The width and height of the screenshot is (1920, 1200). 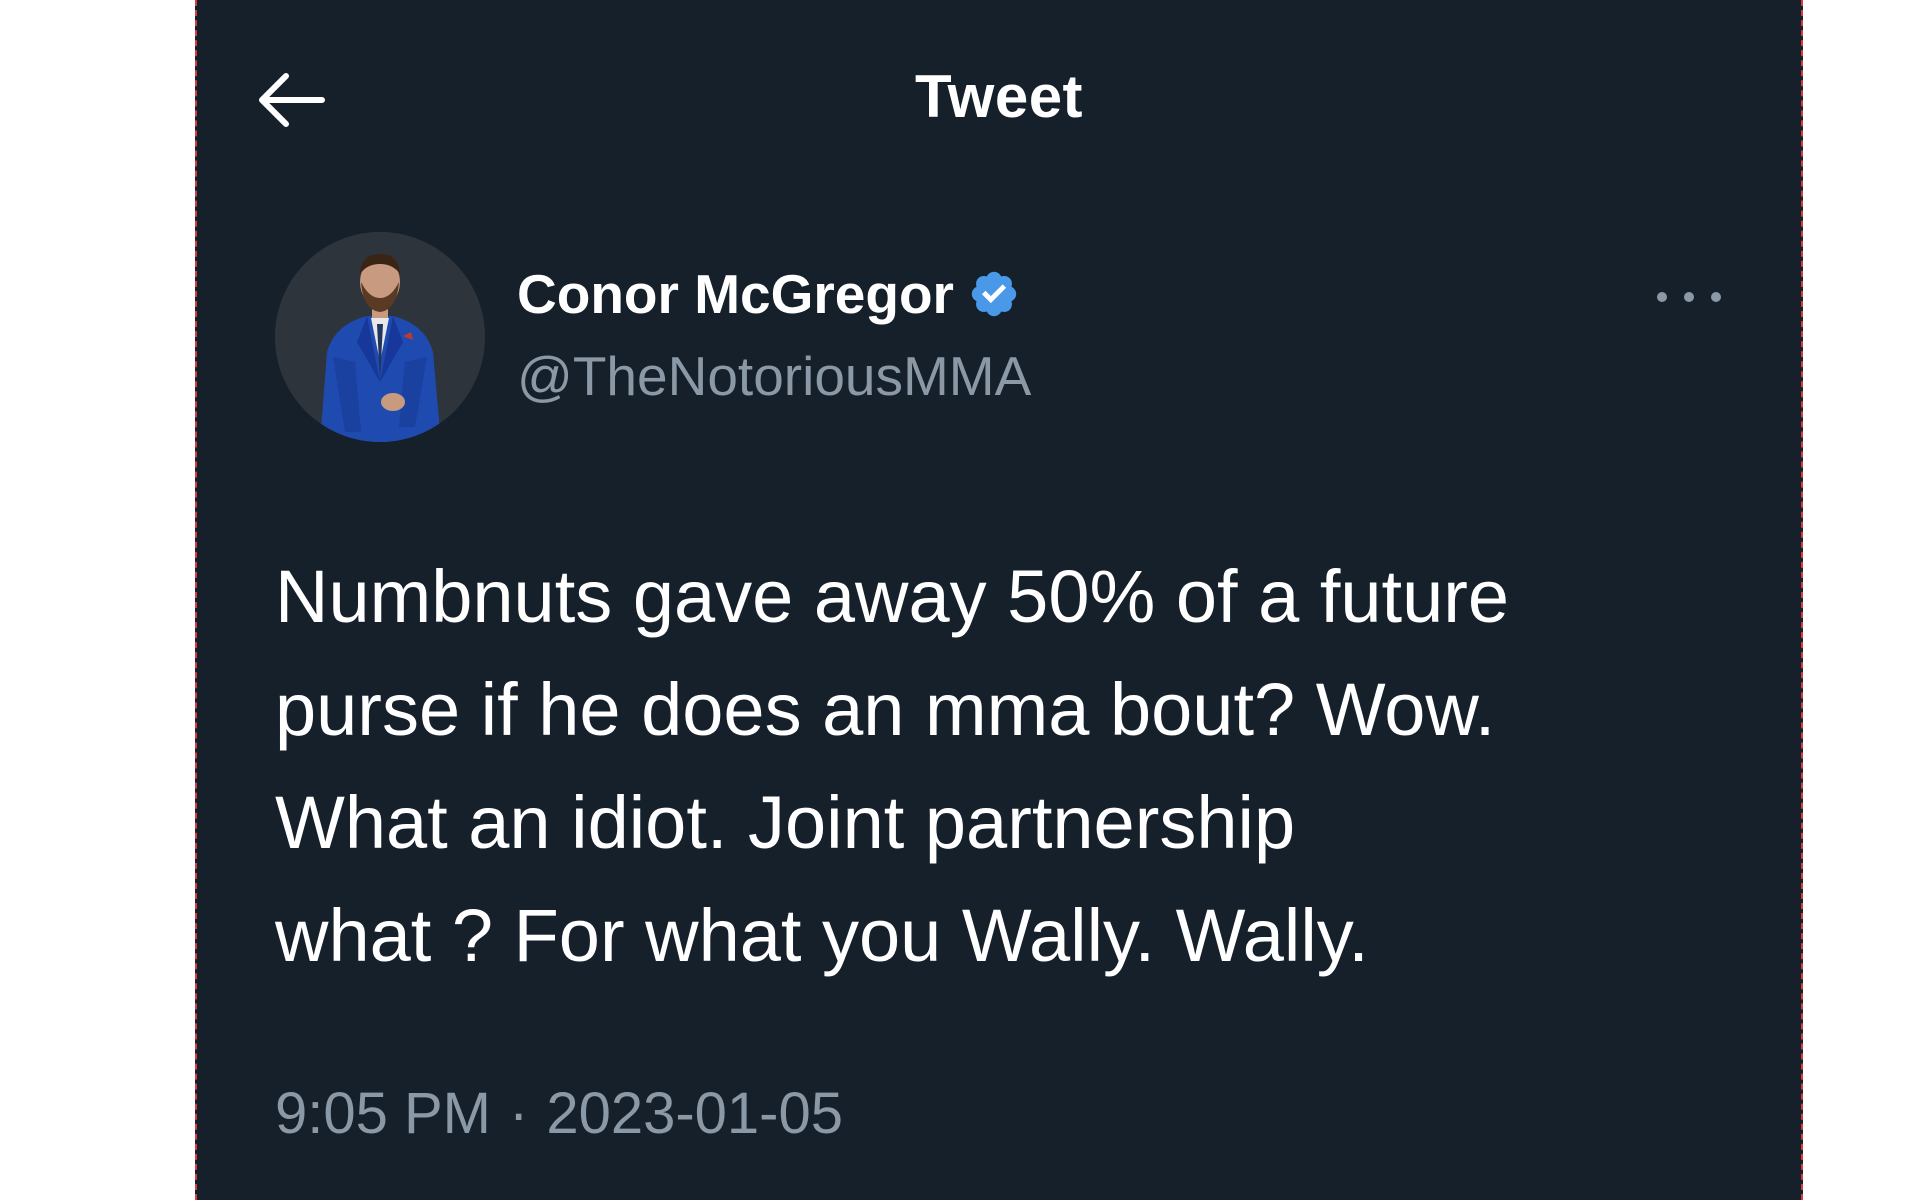 I want to click on profile-photo, so click(x=380, y=337).